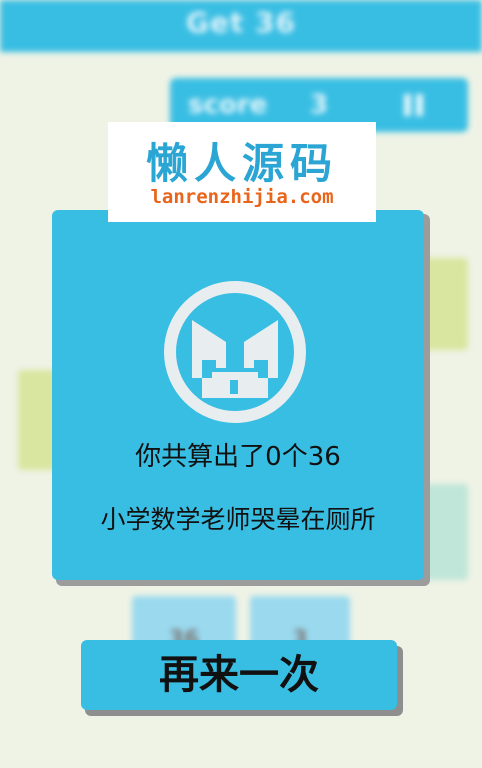  Describe the element at coordinates (239, 675) in the screenshot. I see `retry-button: 再来一次` at that location.